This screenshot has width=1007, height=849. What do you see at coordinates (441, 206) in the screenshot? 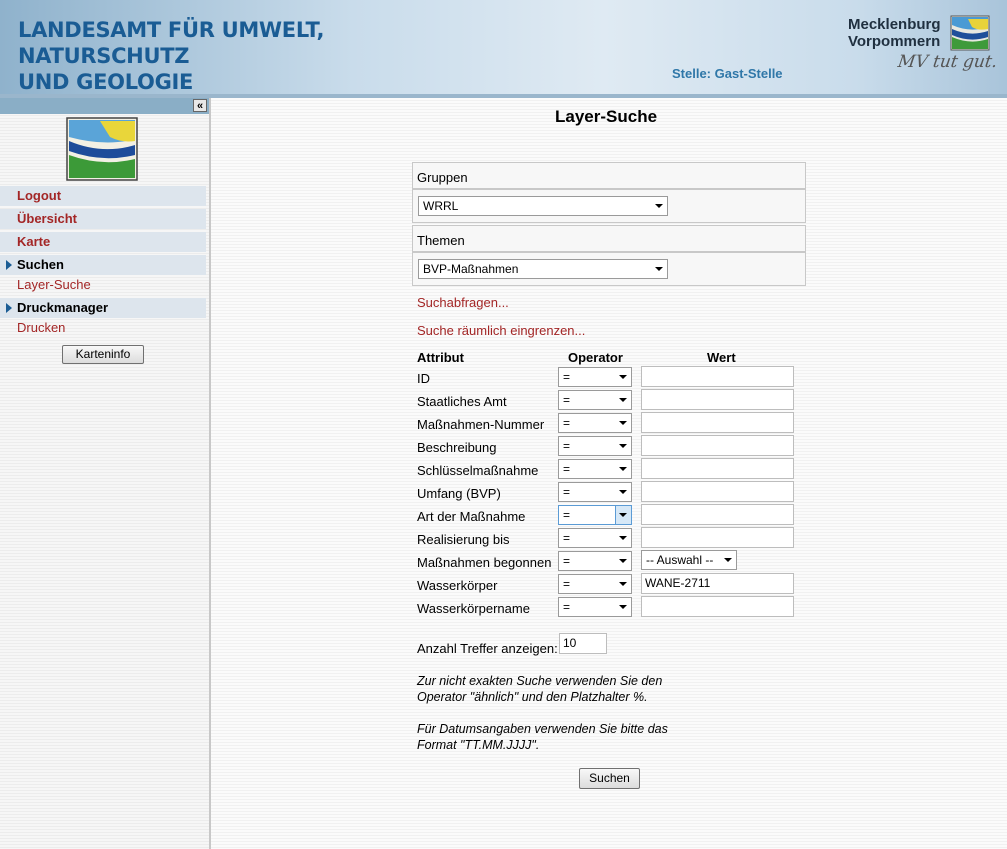
I see `gruppen-select-value: WRRL` at bounding box center [441, 206].